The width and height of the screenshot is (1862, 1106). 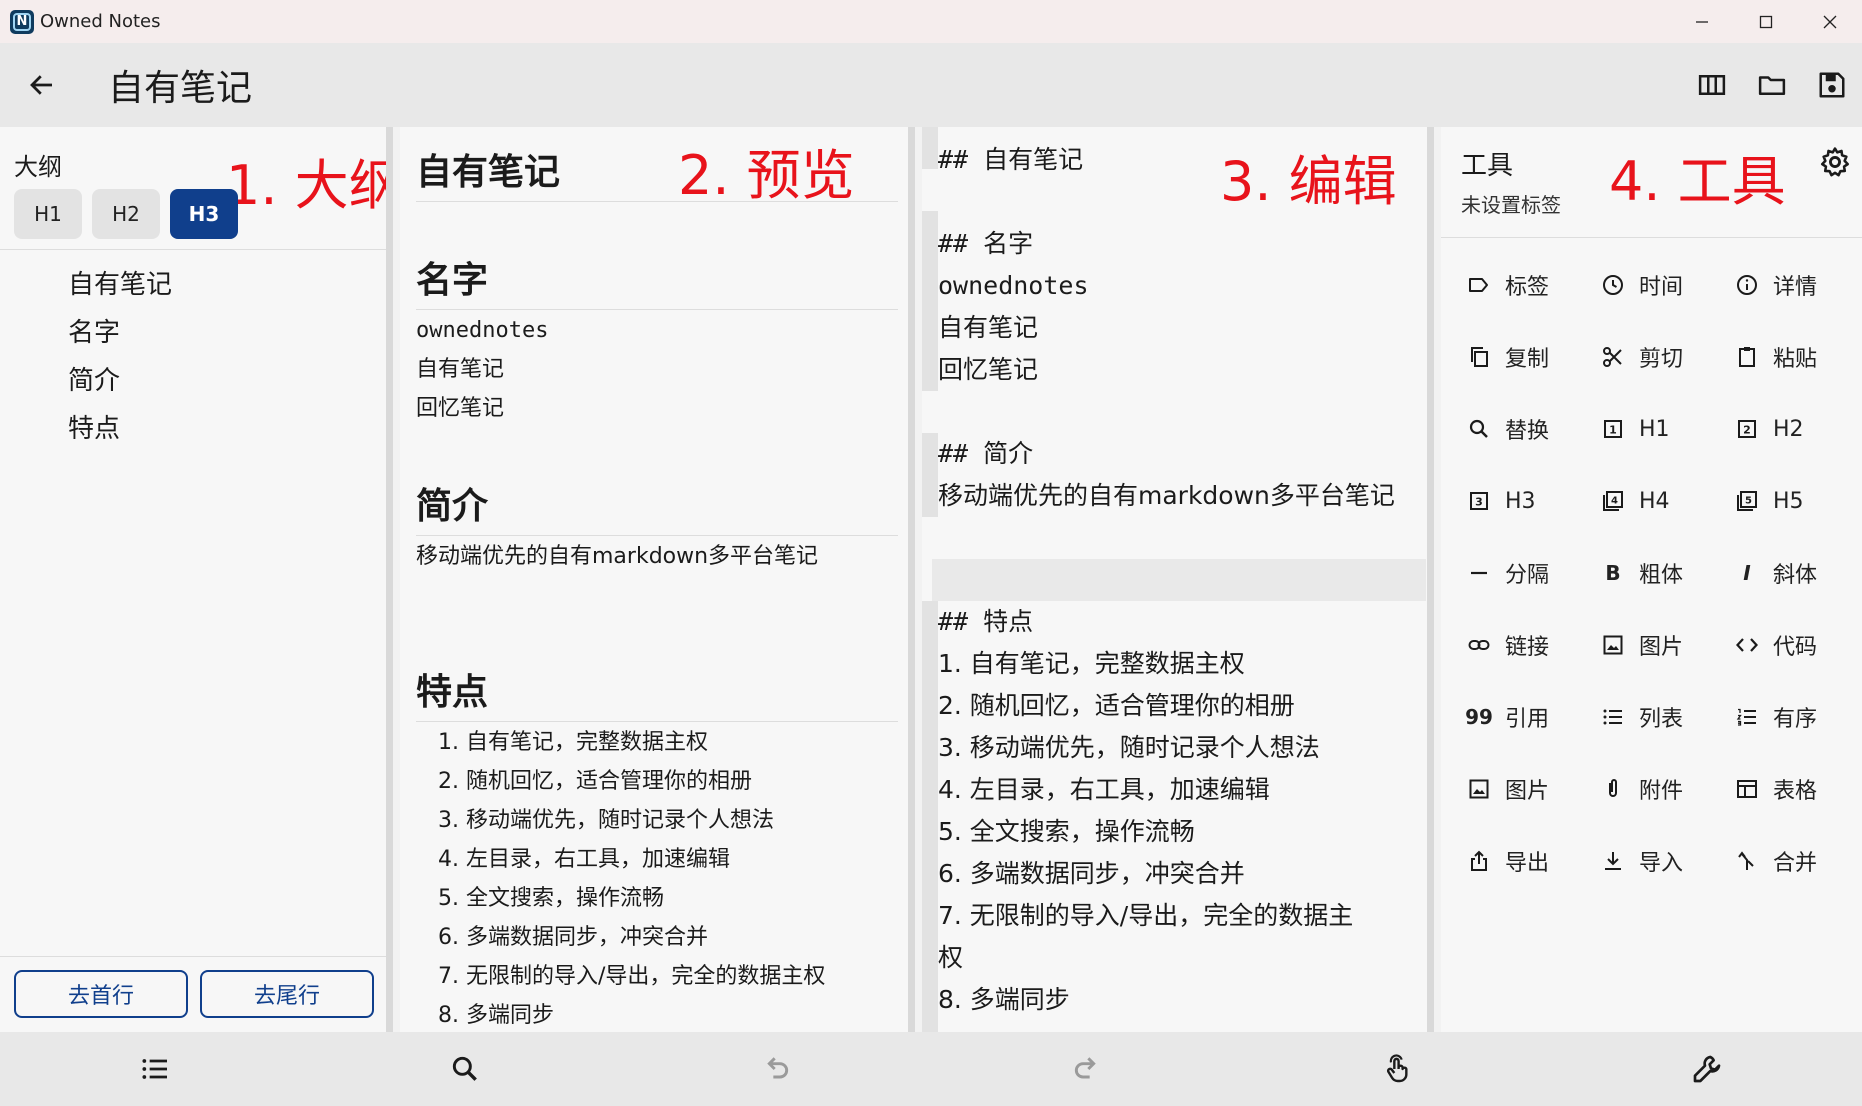 What do you see at coordinates (950, 958) in the screenshot?
I see `editor-line: 权` at bounding box center [950, 958].